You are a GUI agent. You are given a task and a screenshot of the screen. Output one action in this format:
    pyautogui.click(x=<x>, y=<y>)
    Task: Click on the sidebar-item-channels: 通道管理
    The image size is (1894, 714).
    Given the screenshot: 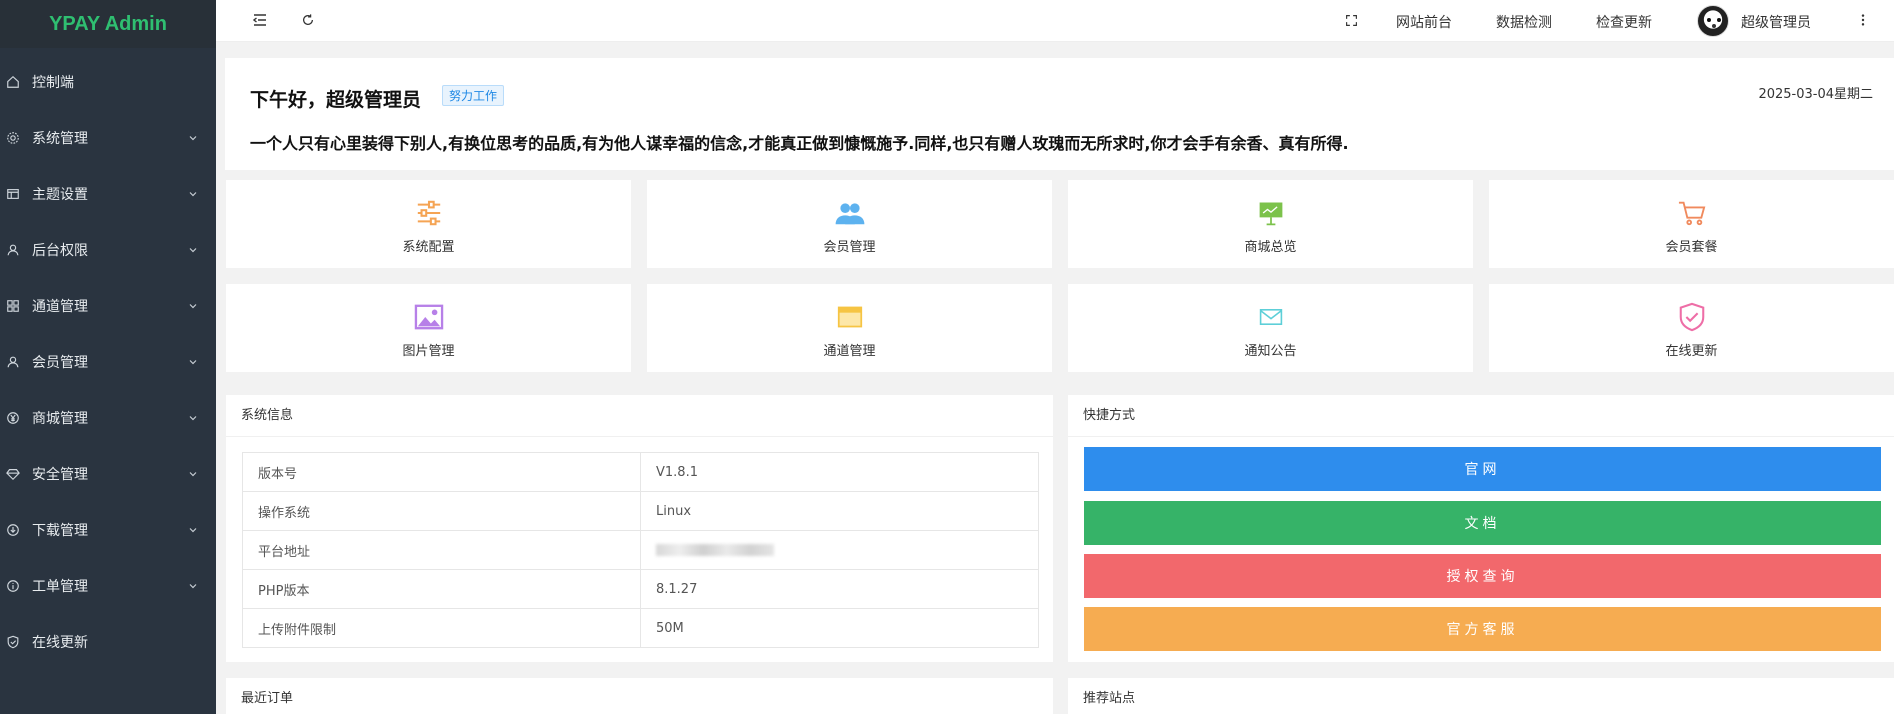 What is the action you would take?
    pyautogui.click(x=108, y=306)
    